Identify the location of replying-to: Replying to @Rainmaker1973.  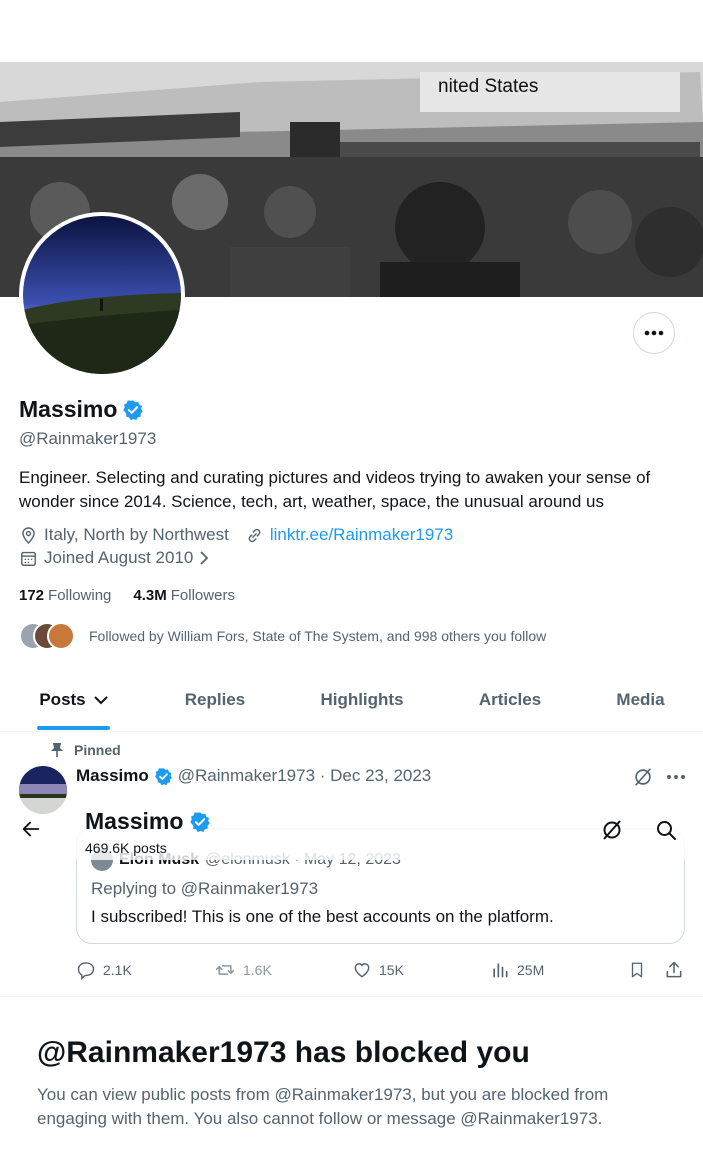
(205, 888).